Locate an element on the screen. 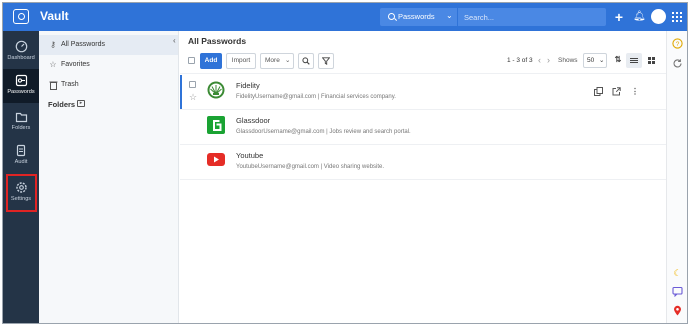 The width and height of the screenshot is (690, 326). nav-item-label: Folders is located at coordinates (21, 128).